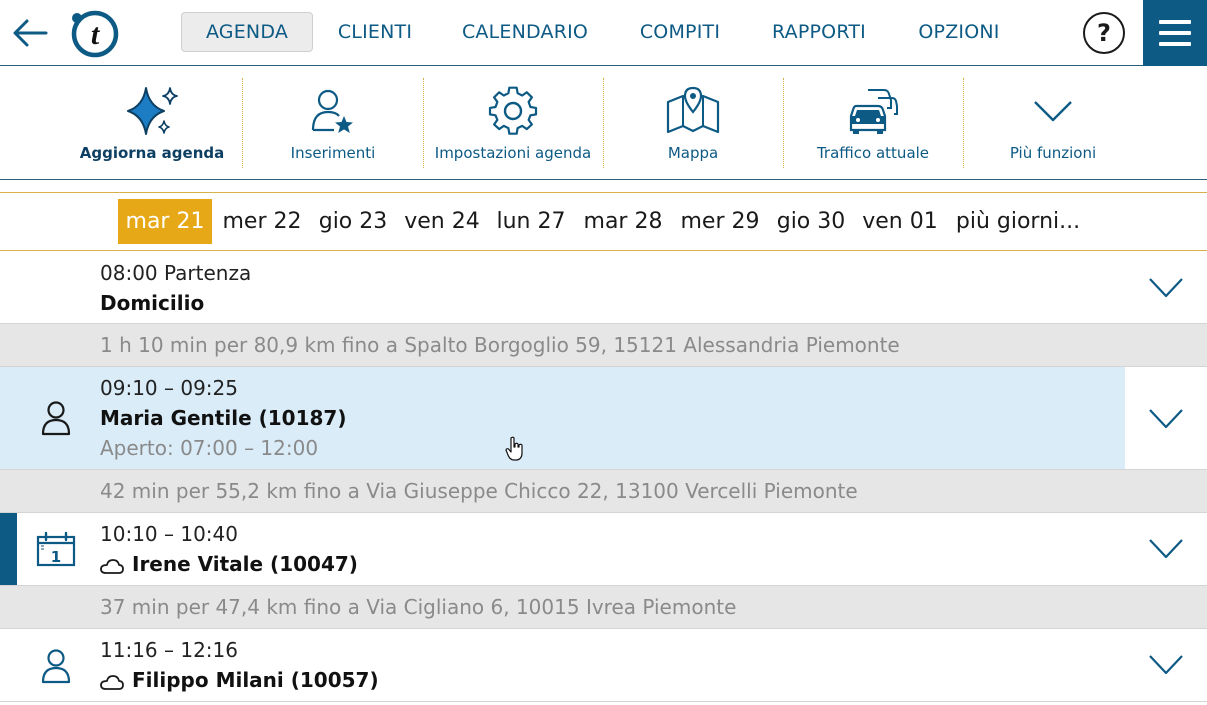 Image resolution: width=1207 pixels, height=705 pixels. I want to click on impostazioni-agenda-button: Impostazioni agenda, so click(513, 123).